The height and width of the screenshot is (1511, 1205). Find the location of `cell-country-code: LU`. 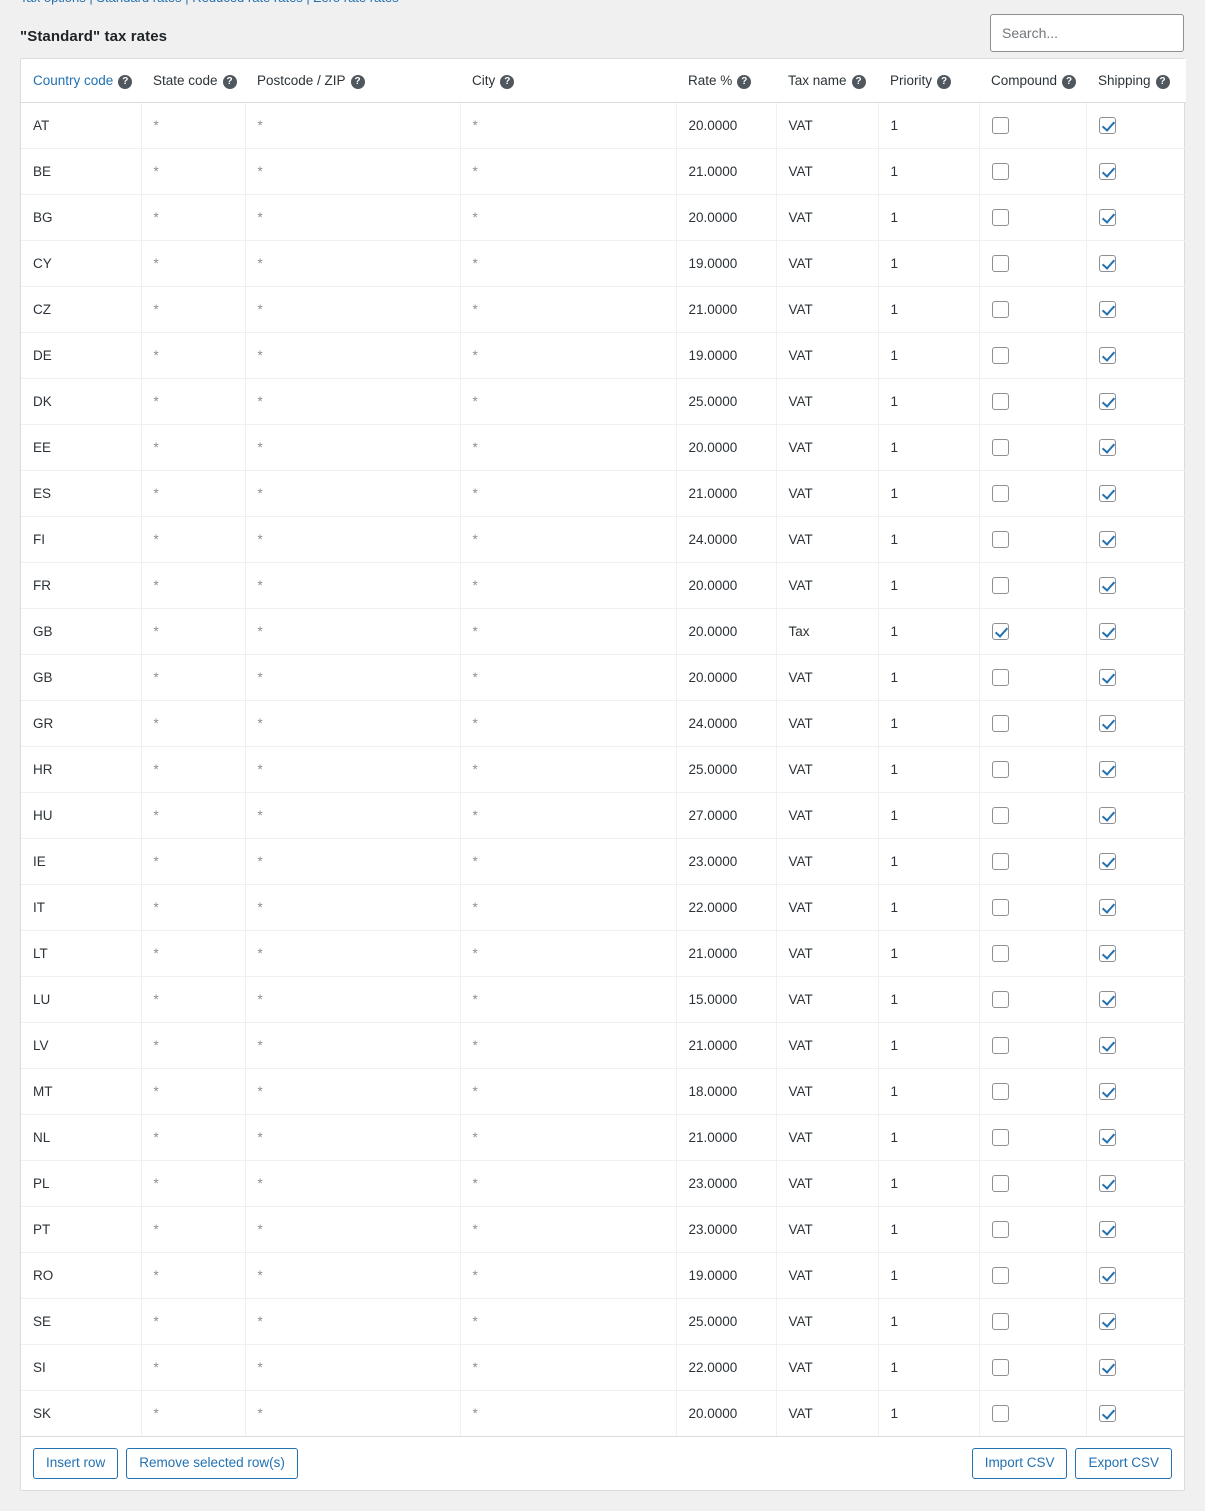

cell-country-code: LU is located at coordinates (81, 999).